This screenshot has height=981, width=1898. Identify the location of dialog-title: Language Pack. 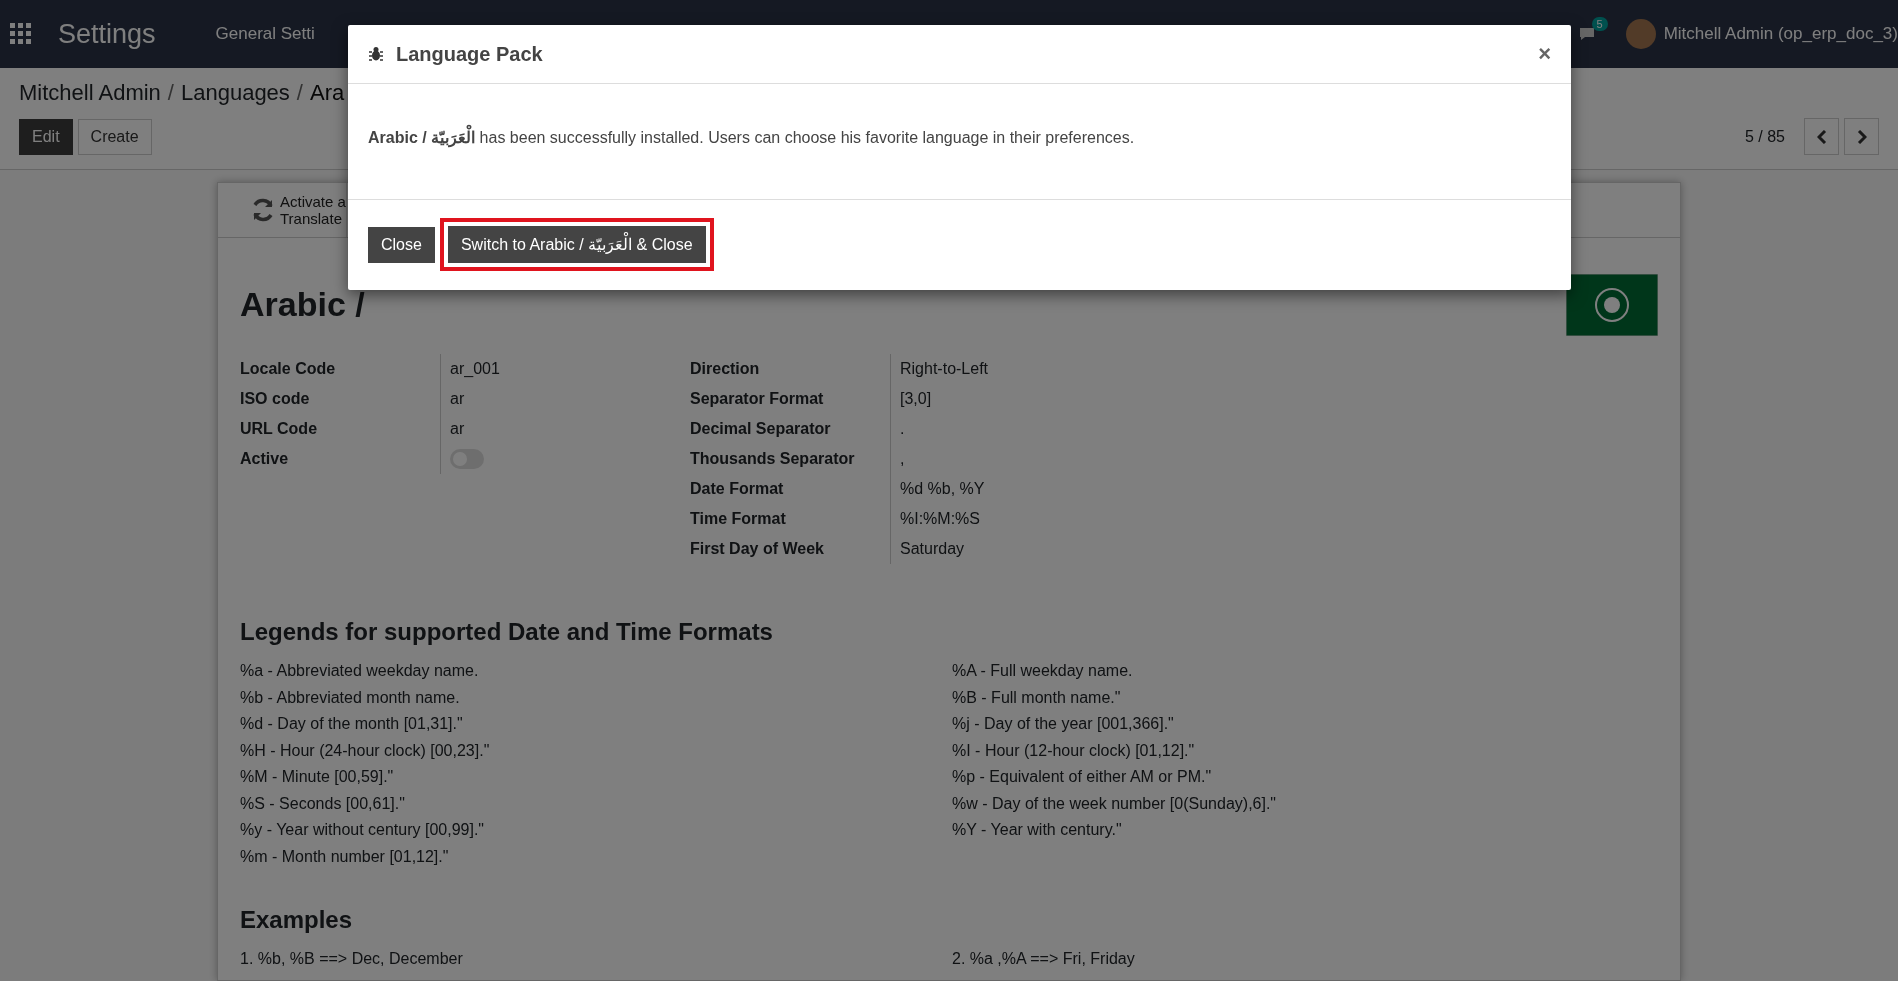
(469, 54).